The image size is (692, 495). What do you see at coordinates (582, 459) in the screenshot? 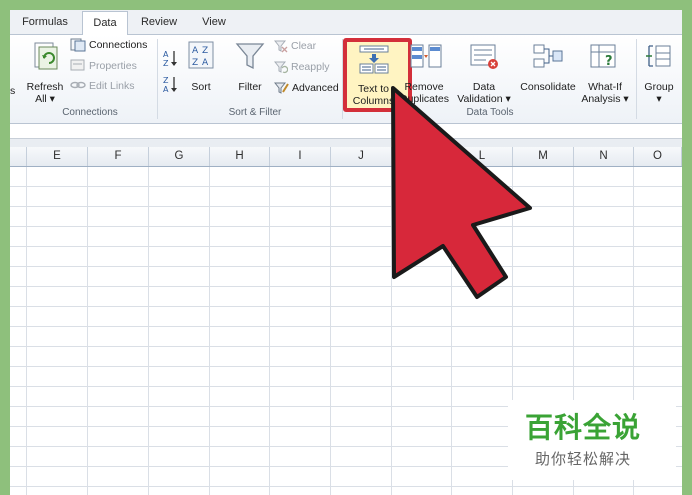
I see `watermark-subtitle: 助你轻松解决` at bounding box center [582, 459].